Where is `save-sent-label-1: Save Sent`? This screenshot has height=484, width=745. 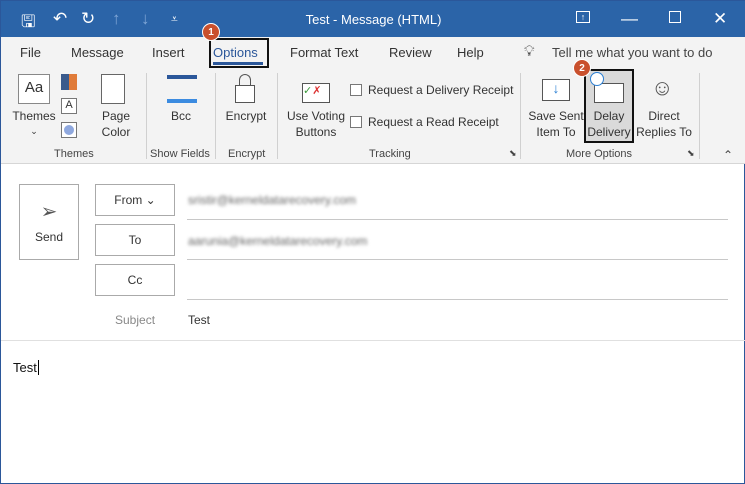
save-sent-label-1: Save Sent is located at coordinates (556, 116).